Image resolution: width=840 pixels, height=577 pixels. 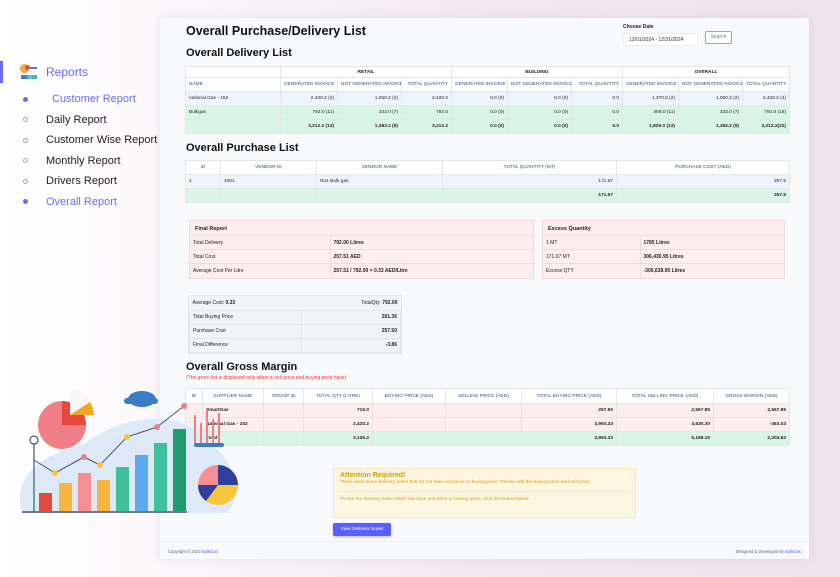 What do you see at coordinates (85, 140) in the screenshot?
I see `sidebar-item-customer-wise-report: Customer Wise Report` at bounding box center [85, 140].